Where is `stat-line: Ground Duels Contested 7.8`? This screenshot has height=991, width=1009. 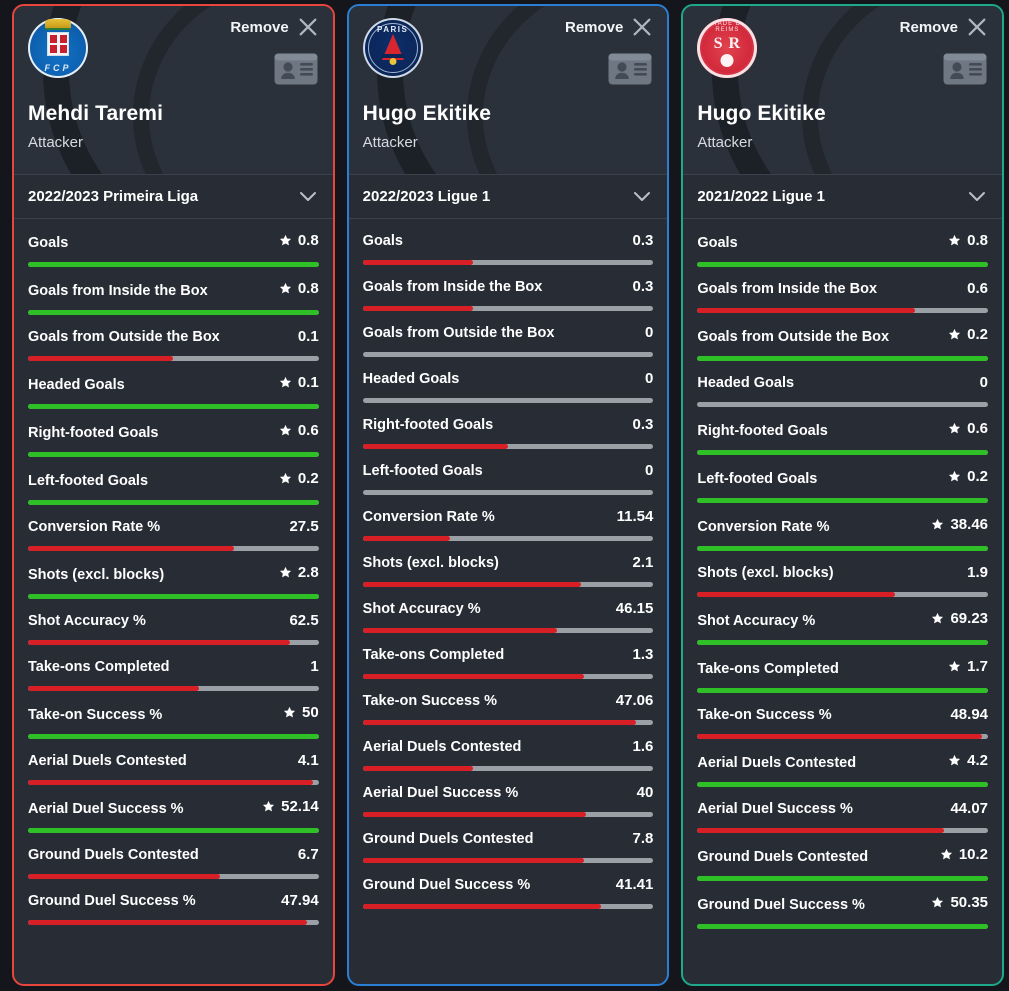 stat-line: Ground Duels Contested 7.8 is located at coordinates (508, 838).